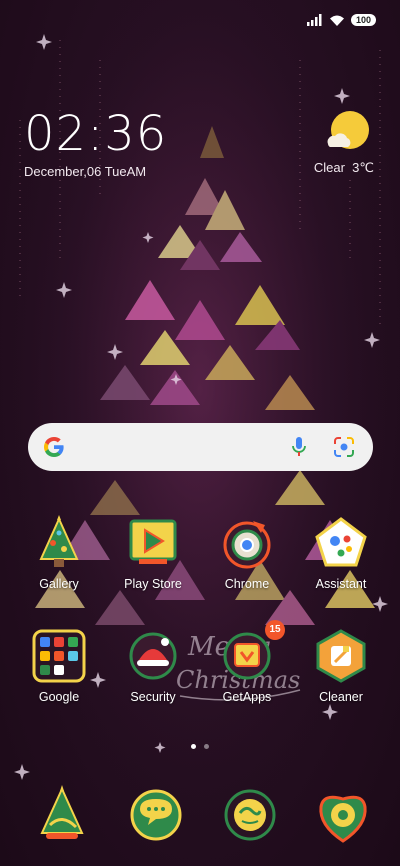 The width and height of the screenshot is (400, 866). What do you see at coordinates (363, 167) in the screenshot?
I see `weather-temperature: 3℃` at bounding box center [363, 167].